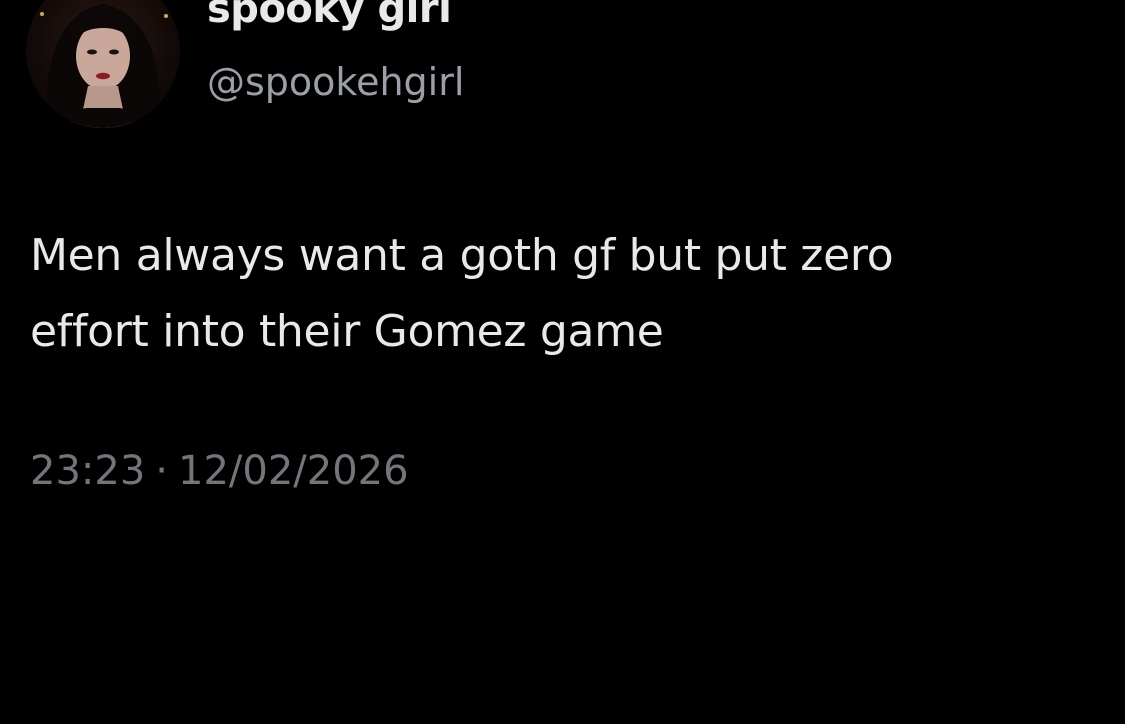 The width and height of the screenshot is (1125, 724). Describe the element at coordinates (293, 471) in the screenshot. I see `tweet-date: 12/02/2026` at that location.